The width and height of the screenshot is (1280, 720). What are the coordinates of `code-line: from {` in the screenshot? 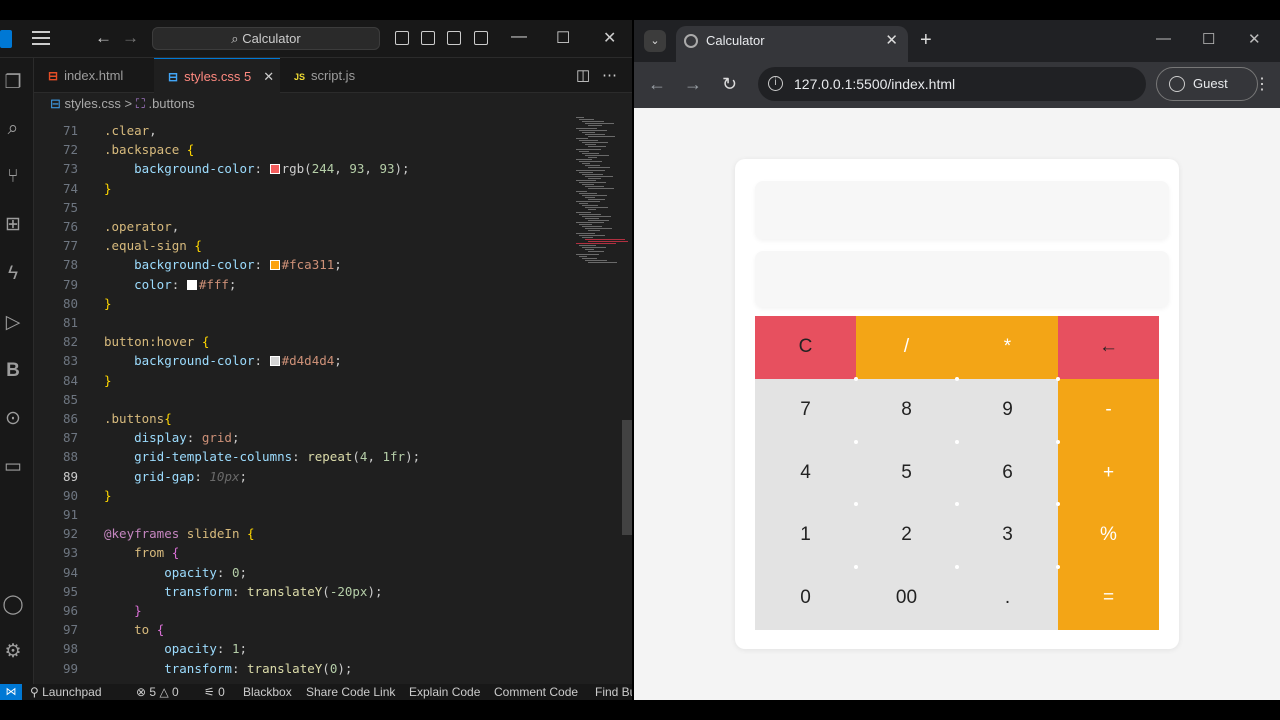 It's located at (141, 552).